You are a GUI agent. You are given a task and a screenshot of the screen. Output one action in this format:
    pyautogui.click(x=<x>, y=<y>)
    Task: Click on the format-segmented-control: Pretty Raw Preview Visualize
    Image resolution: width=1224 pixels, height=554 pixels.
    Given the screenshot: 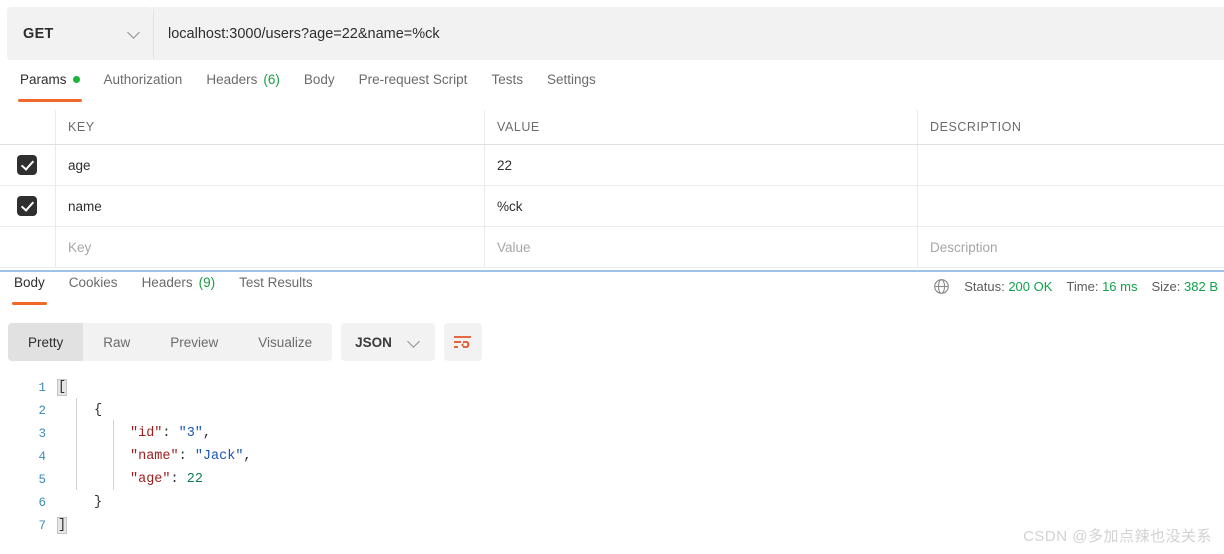 What is the action you would take?
    pyautogui.click(x=170, y=342)
    